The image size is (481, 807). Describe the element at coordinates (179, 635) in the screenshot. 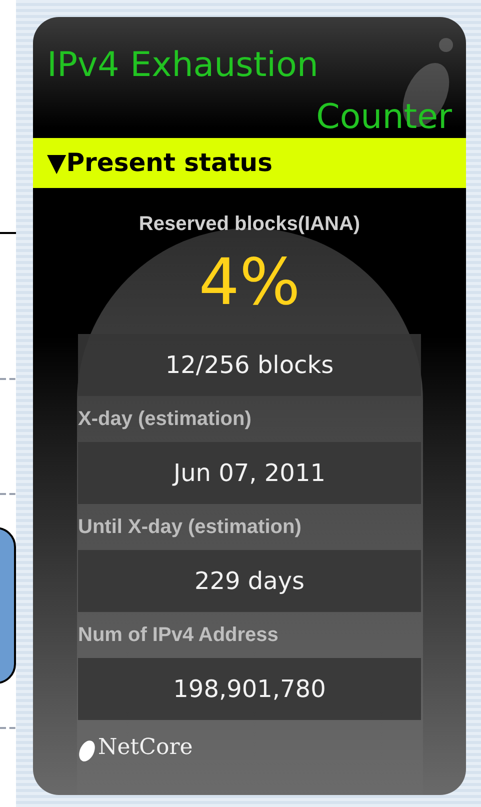

I see `field-label: Num of IPv4 Address` at that location.